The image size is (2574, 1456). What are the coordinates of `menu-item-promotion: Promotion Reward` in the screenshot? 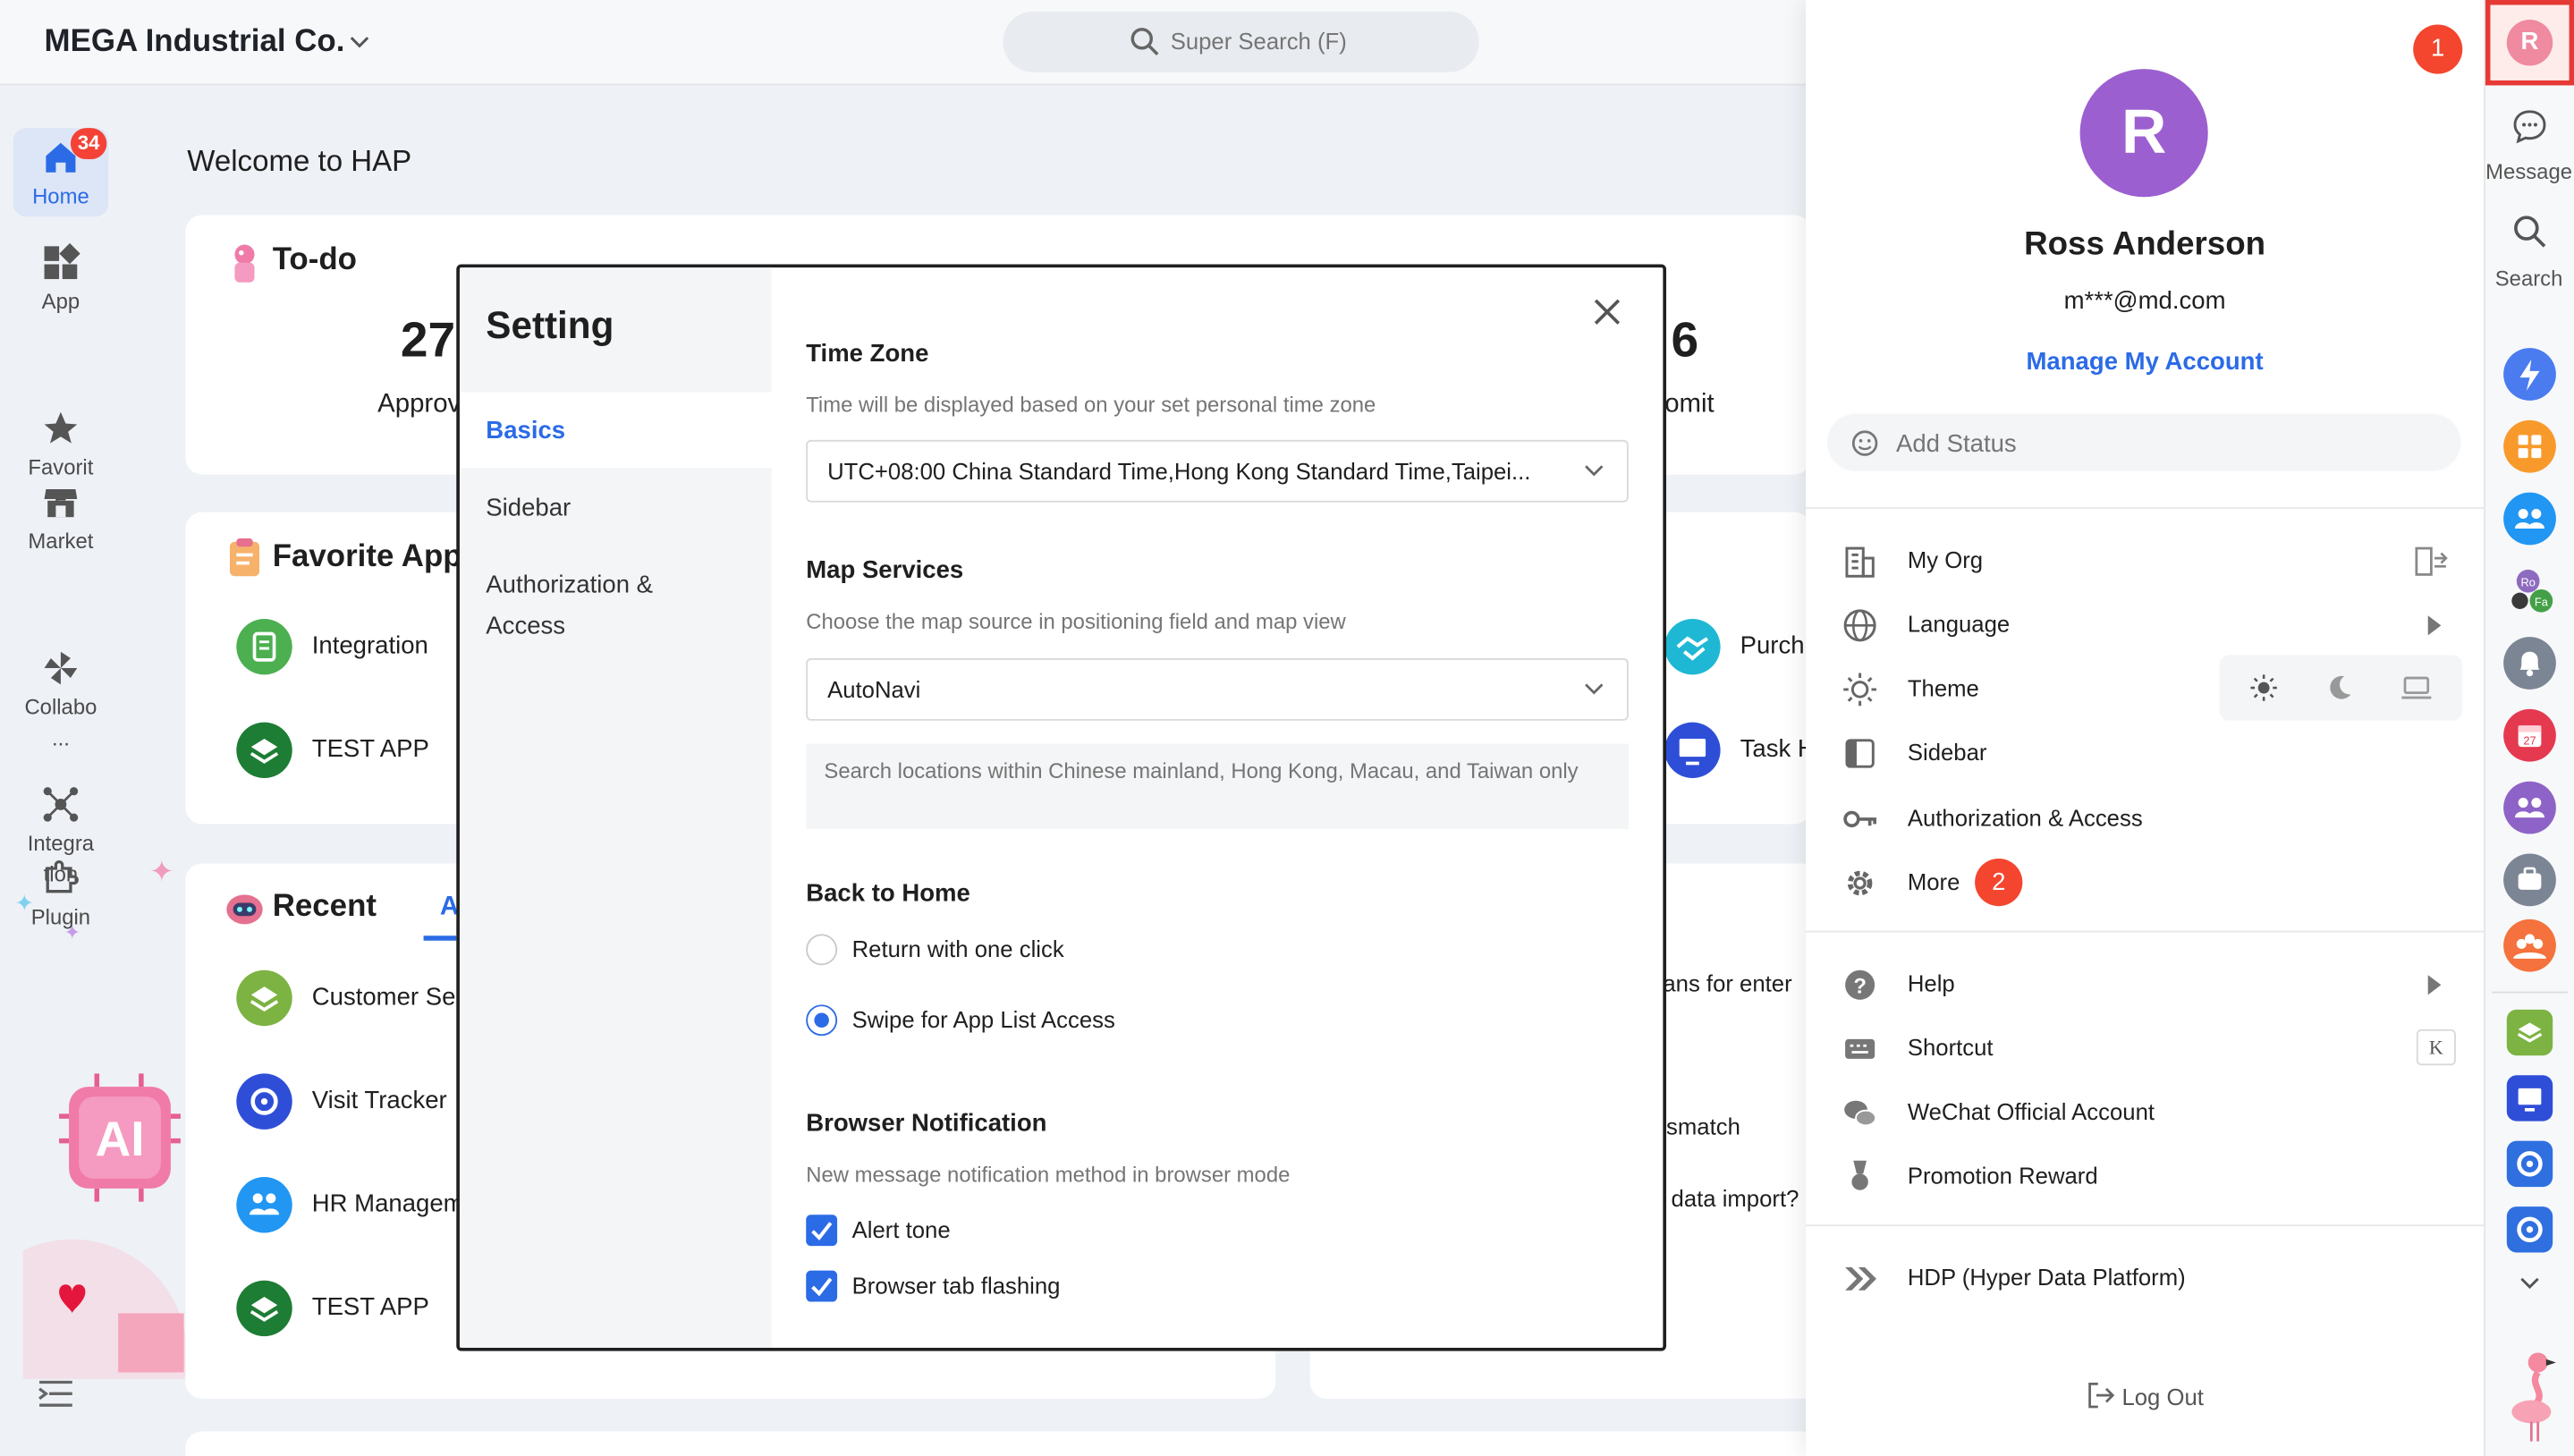 It's located at (2153, 1177).